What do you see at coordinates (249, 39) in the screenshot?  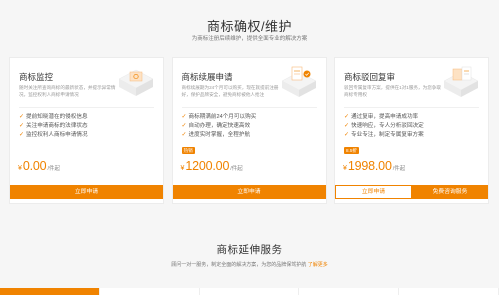 I see `section-subtitle: 为商标注册后续维护，提供全面专业的解决方案` at bounding box center [249, 39].